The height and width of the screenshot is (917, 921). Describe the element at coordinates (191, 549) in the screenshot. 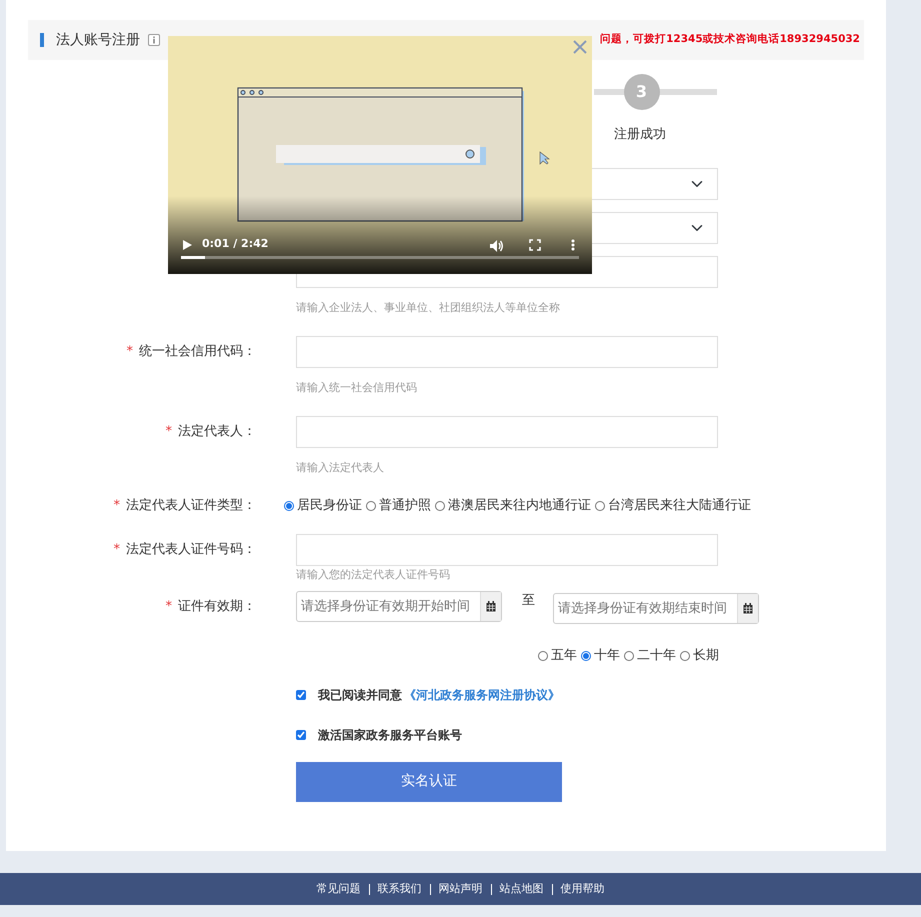

I see `field-label: 法定代表人证件号码：` at that location.